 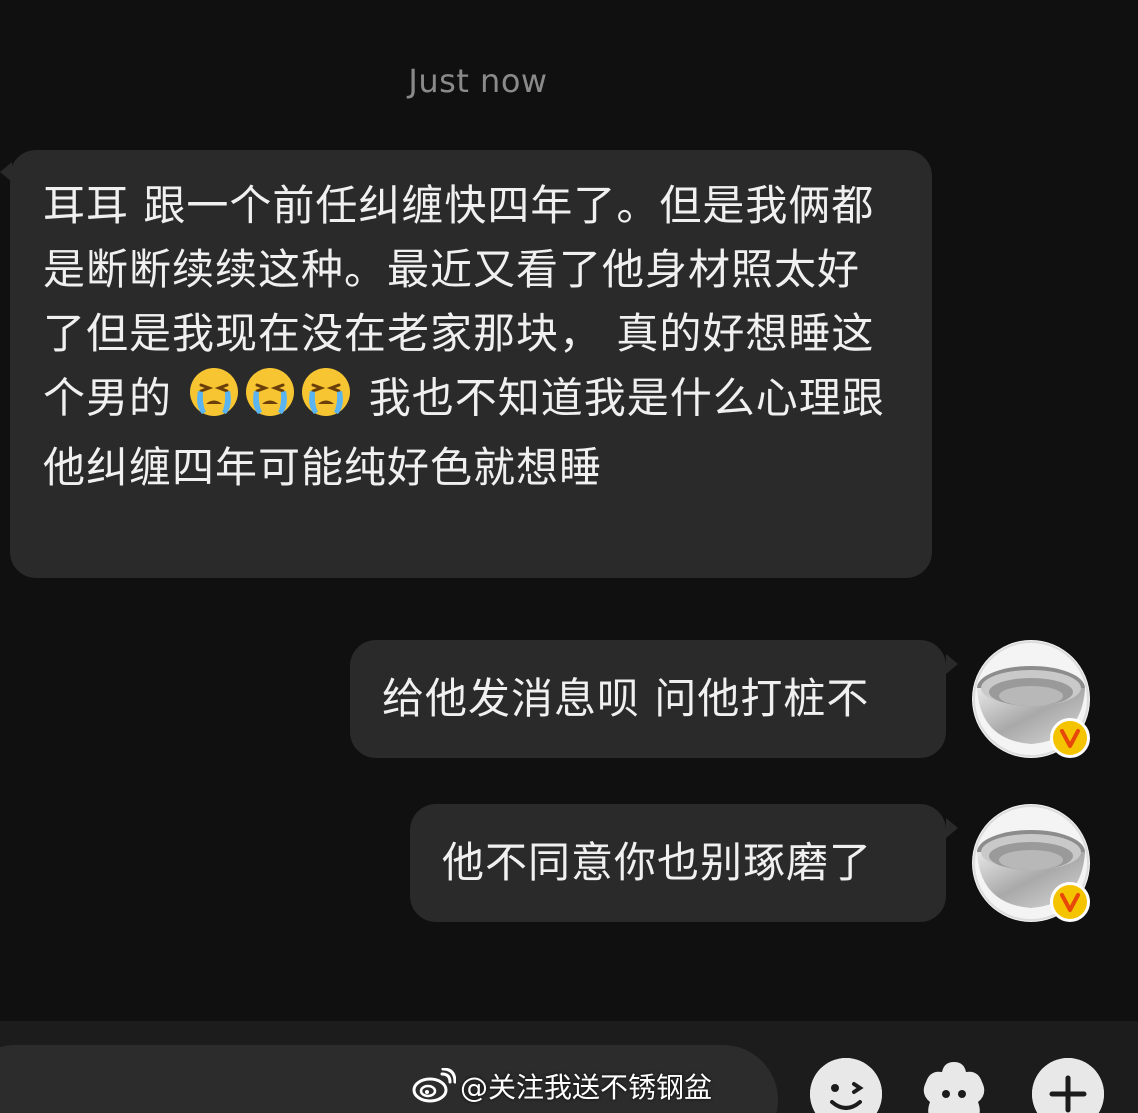 I want to click on outgoing-message-text: 给他发消息呗 问他打桩不, so click(x=626, y=698).